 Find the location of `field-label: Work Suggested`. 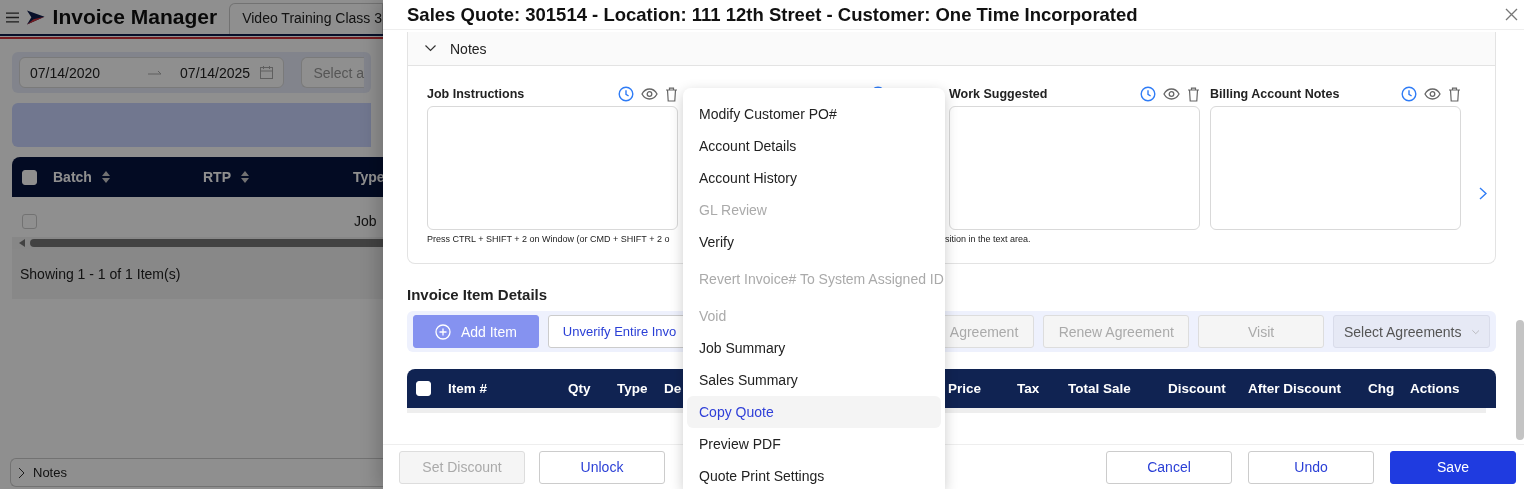

field-label: Work Suggested is located at coordinates (998, 94).